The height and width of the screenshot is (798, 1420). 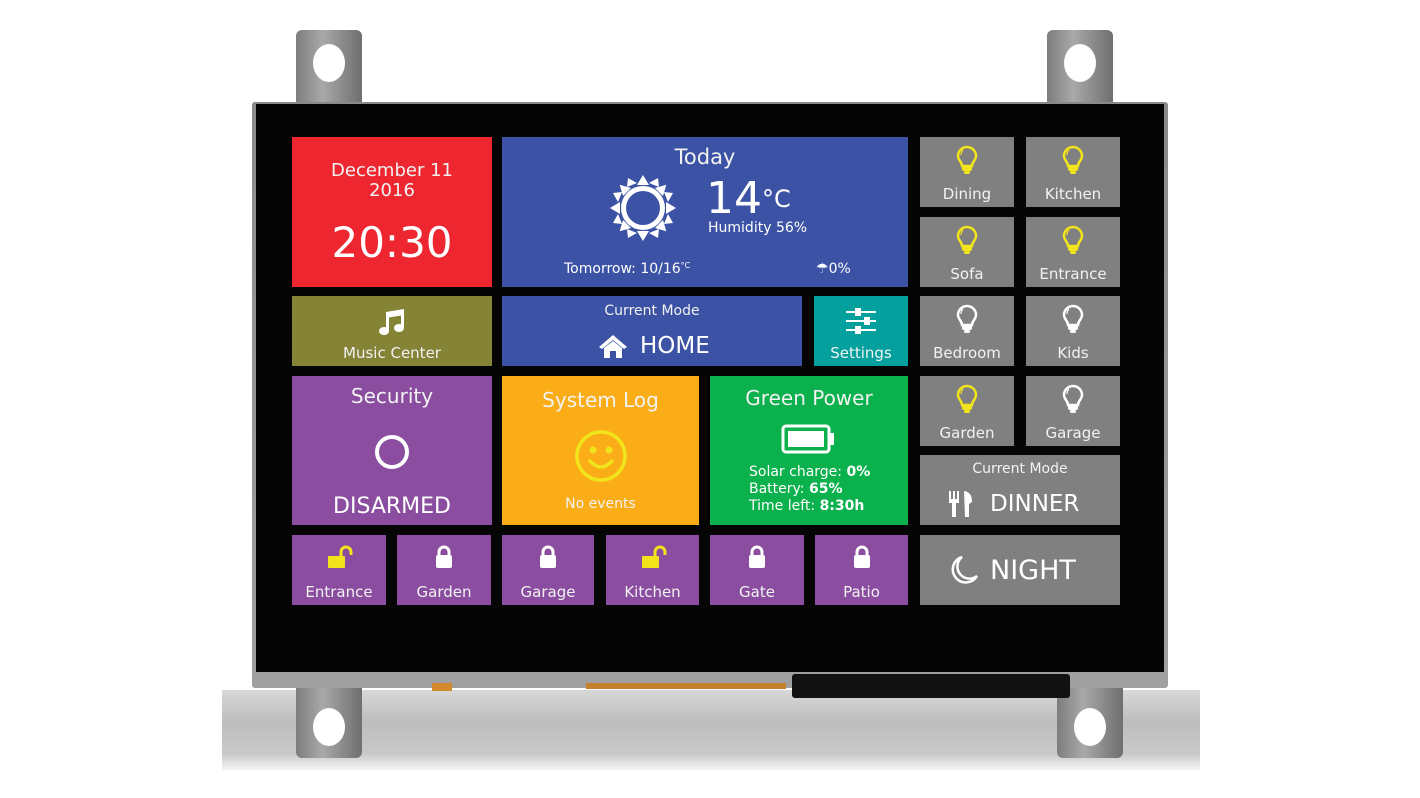 I want to click on home-mode-value: HOME, so click(x=675, y=346).